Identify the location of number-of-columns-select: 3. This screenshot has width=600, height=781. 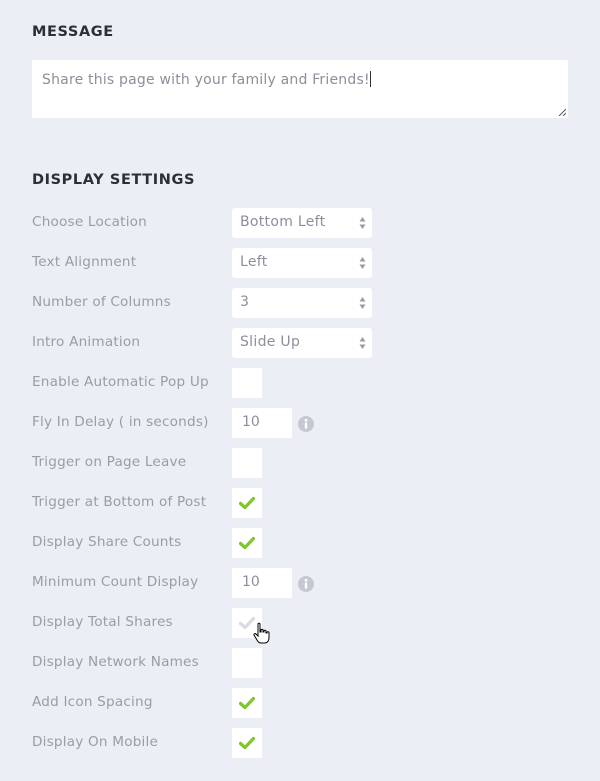
(302, 303).